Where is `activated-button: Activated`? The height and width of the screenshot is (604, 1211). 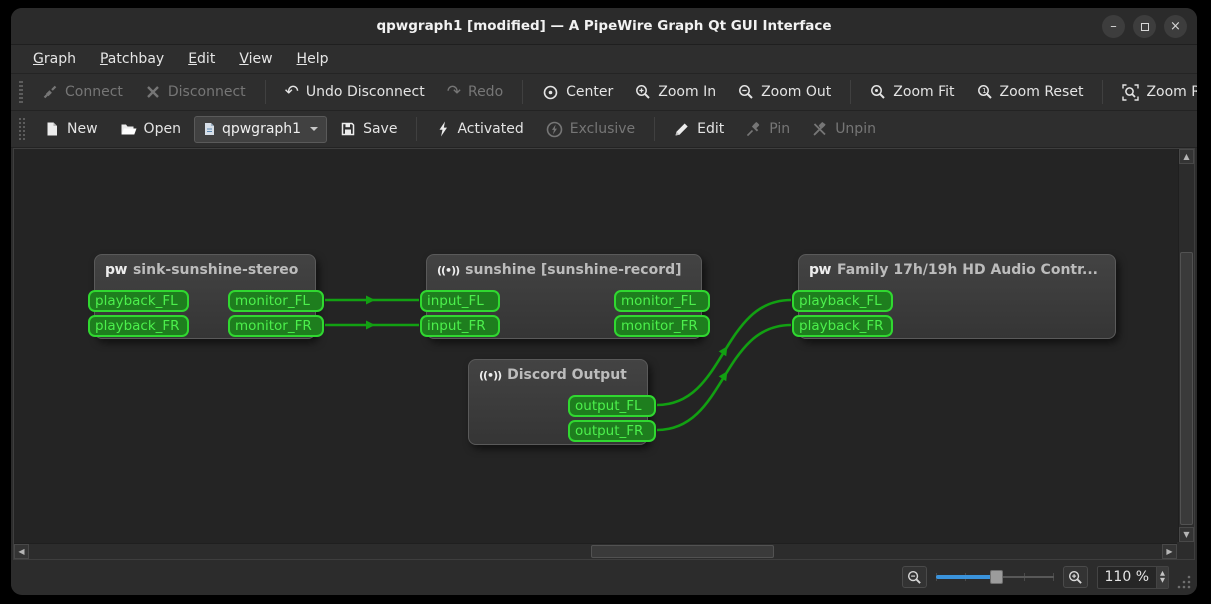
activated-button: Activated is located at coordinates (479, 129).